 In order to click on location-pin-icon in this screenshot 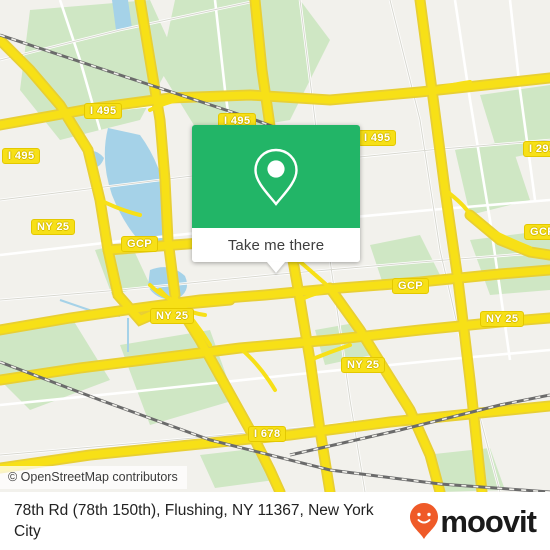, I will do `click(276, 177)`.